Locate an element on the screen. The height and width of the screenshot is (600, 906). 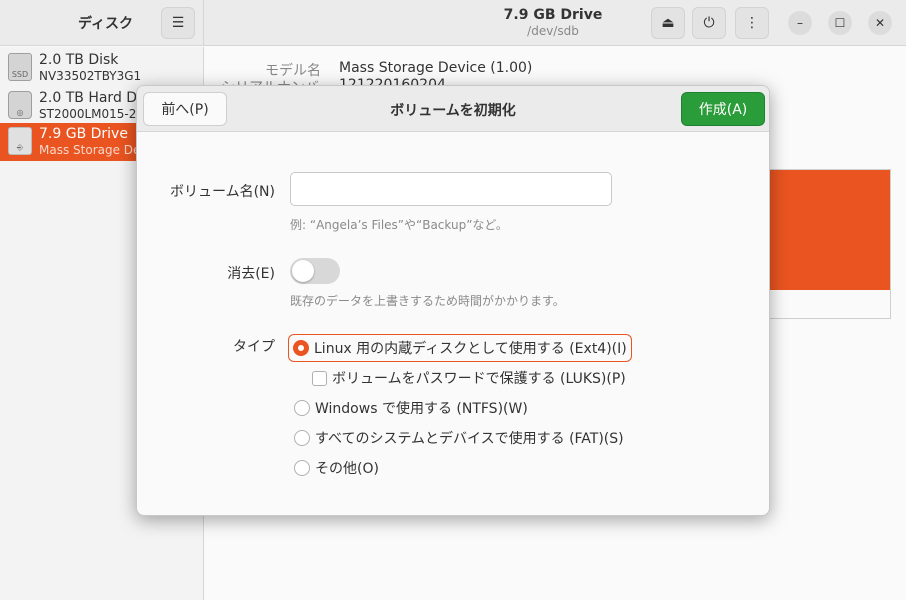
maximize-icon: ☐ is located at coordinates (840, 23).